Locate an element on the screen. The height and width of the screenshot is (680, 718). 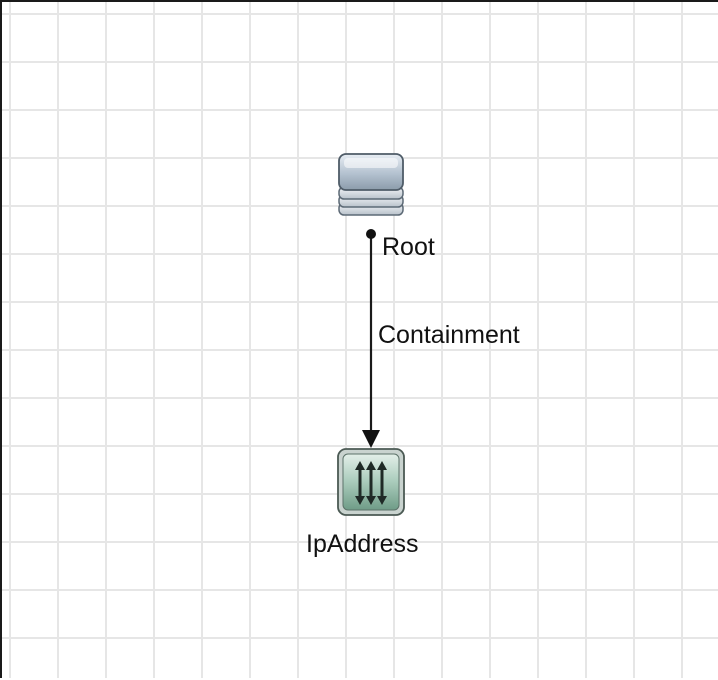
edge-containment-label: Containment is located at coordinates (449, 335).